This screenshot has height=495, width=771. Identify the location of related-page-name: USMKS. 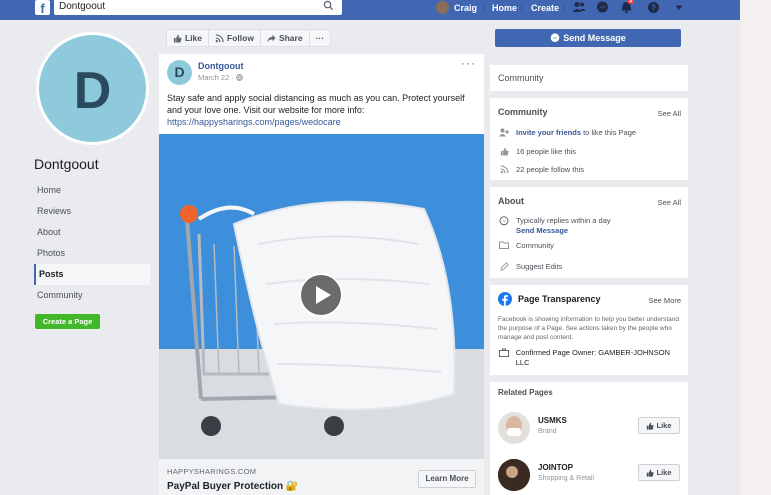
(552, 420).